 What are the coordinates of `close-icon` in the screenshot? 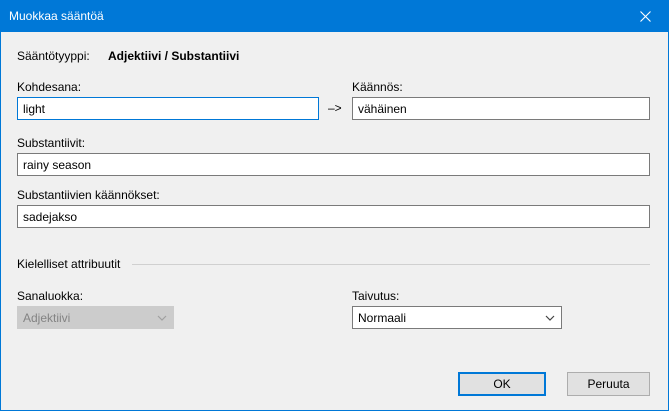 It's located at (645, 16).